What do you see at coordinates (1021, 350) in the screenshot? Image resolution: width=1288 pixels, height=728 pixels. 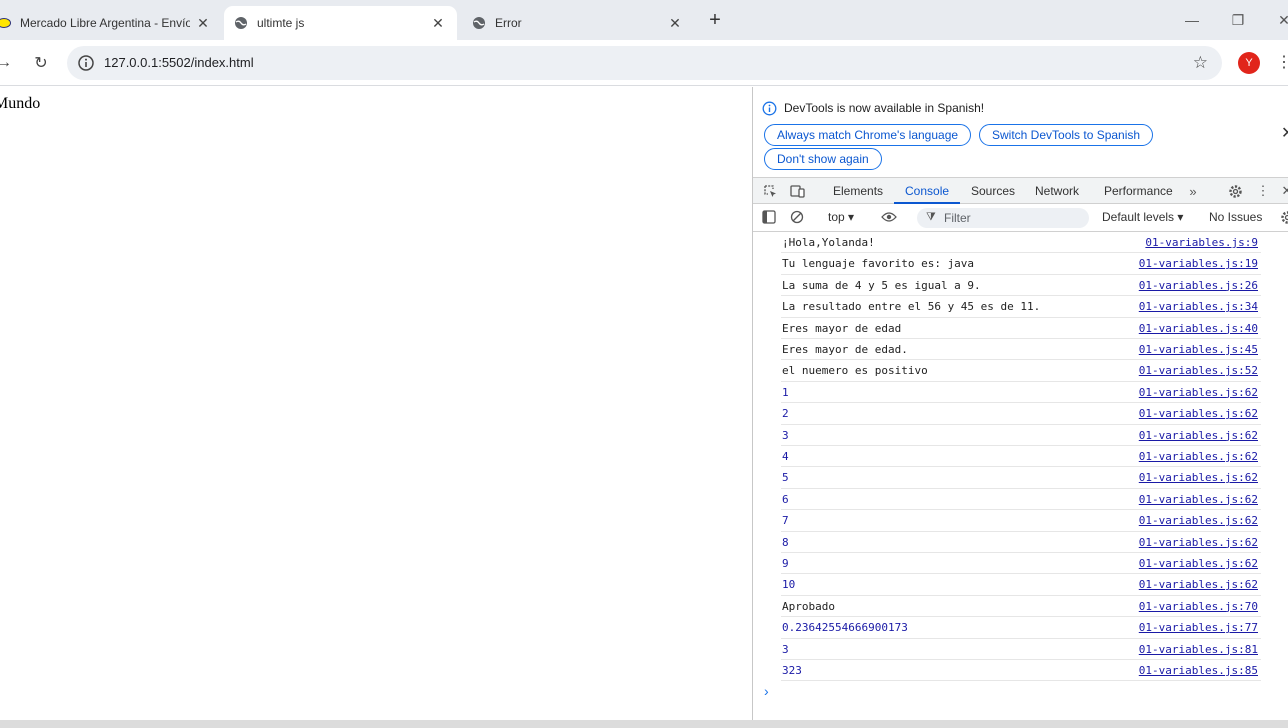 I see `console-row: Eres mayor de edad. 01-variables.js:45` at bounding box center [1021, 350].